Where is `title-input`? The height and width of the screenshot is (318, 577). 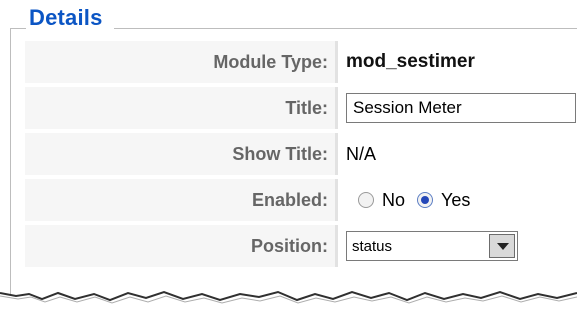
title-input is located at coordinates (461, 108).